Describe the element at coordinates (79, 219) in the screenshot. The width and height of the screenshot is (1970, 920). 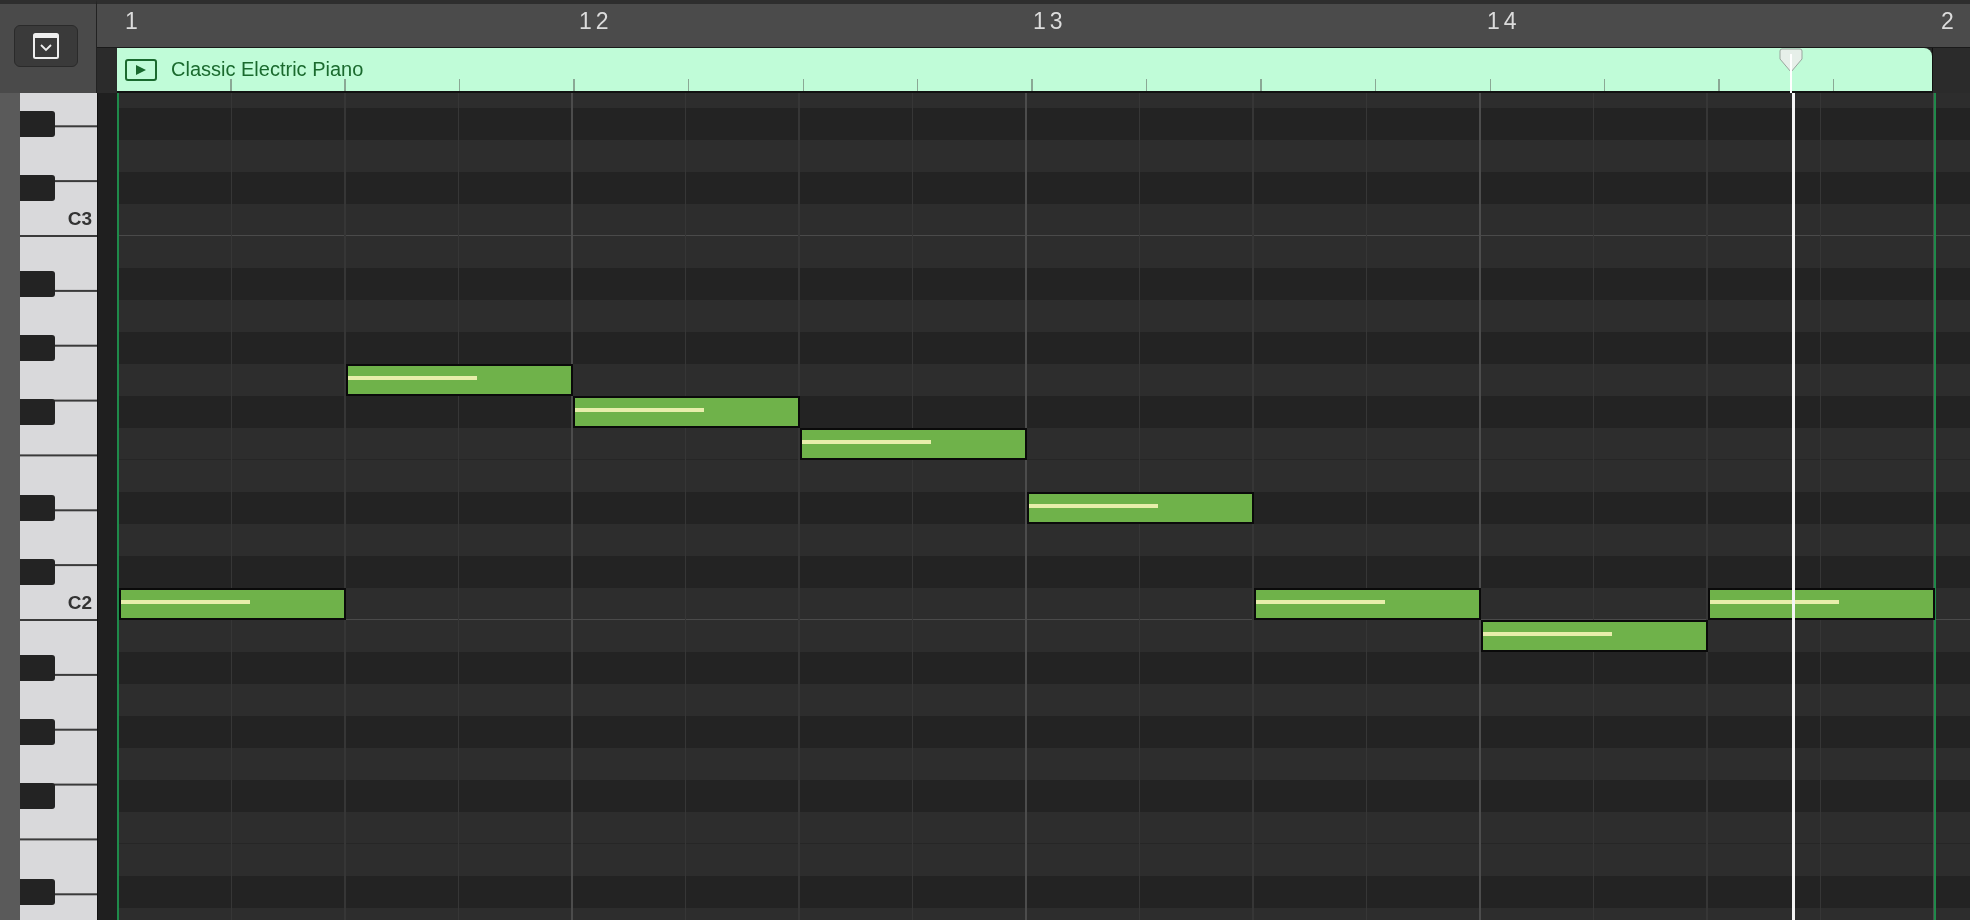
I see `key-label: C3` at that location.